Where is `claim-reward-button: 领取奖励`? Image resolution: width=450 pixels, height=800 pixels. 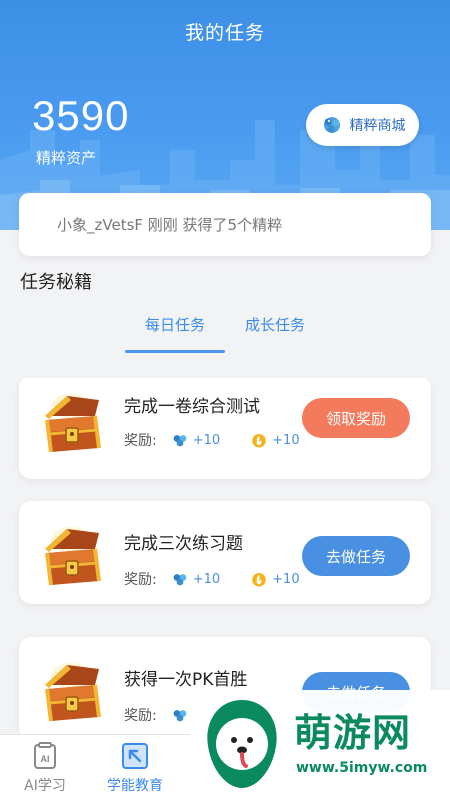
claim-reward-button: 领取奖励 is located at coordinates (356, 418).